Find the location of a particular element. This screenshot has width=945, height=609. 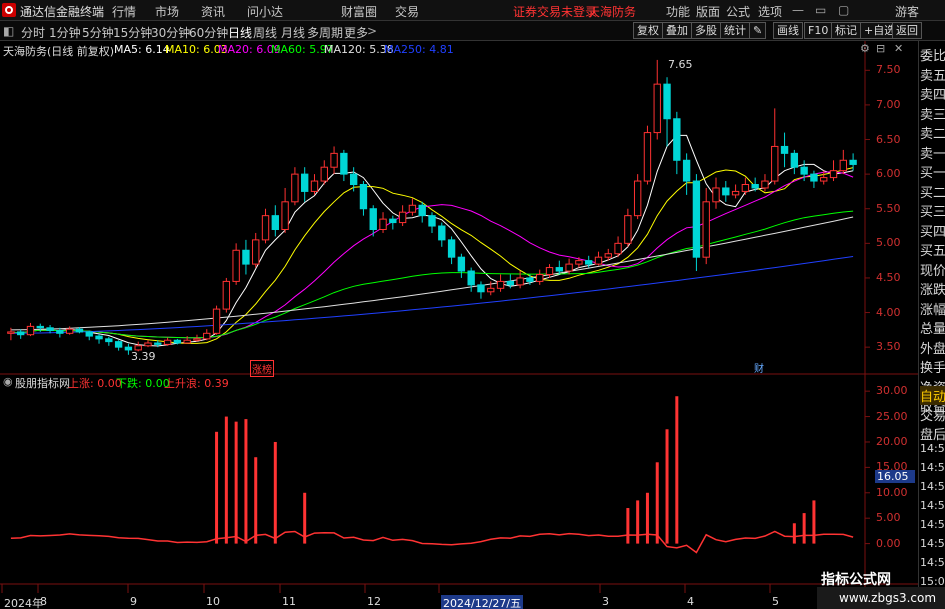

period-monthly: 月线 is located at coordinates (293, 32).